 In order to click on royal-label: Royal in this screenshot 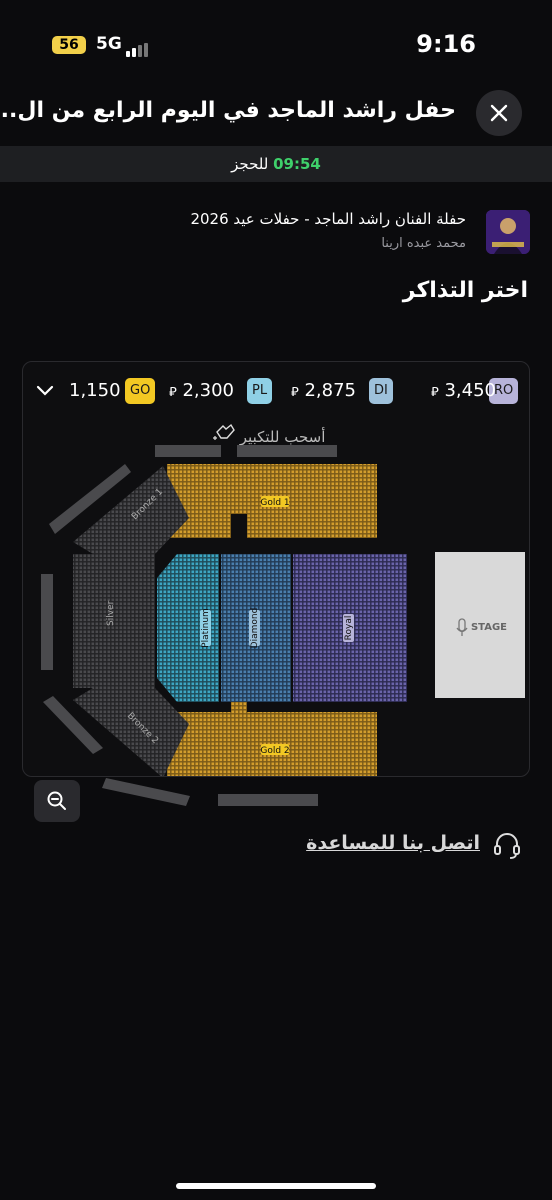, I will do `click(349, 628)`.